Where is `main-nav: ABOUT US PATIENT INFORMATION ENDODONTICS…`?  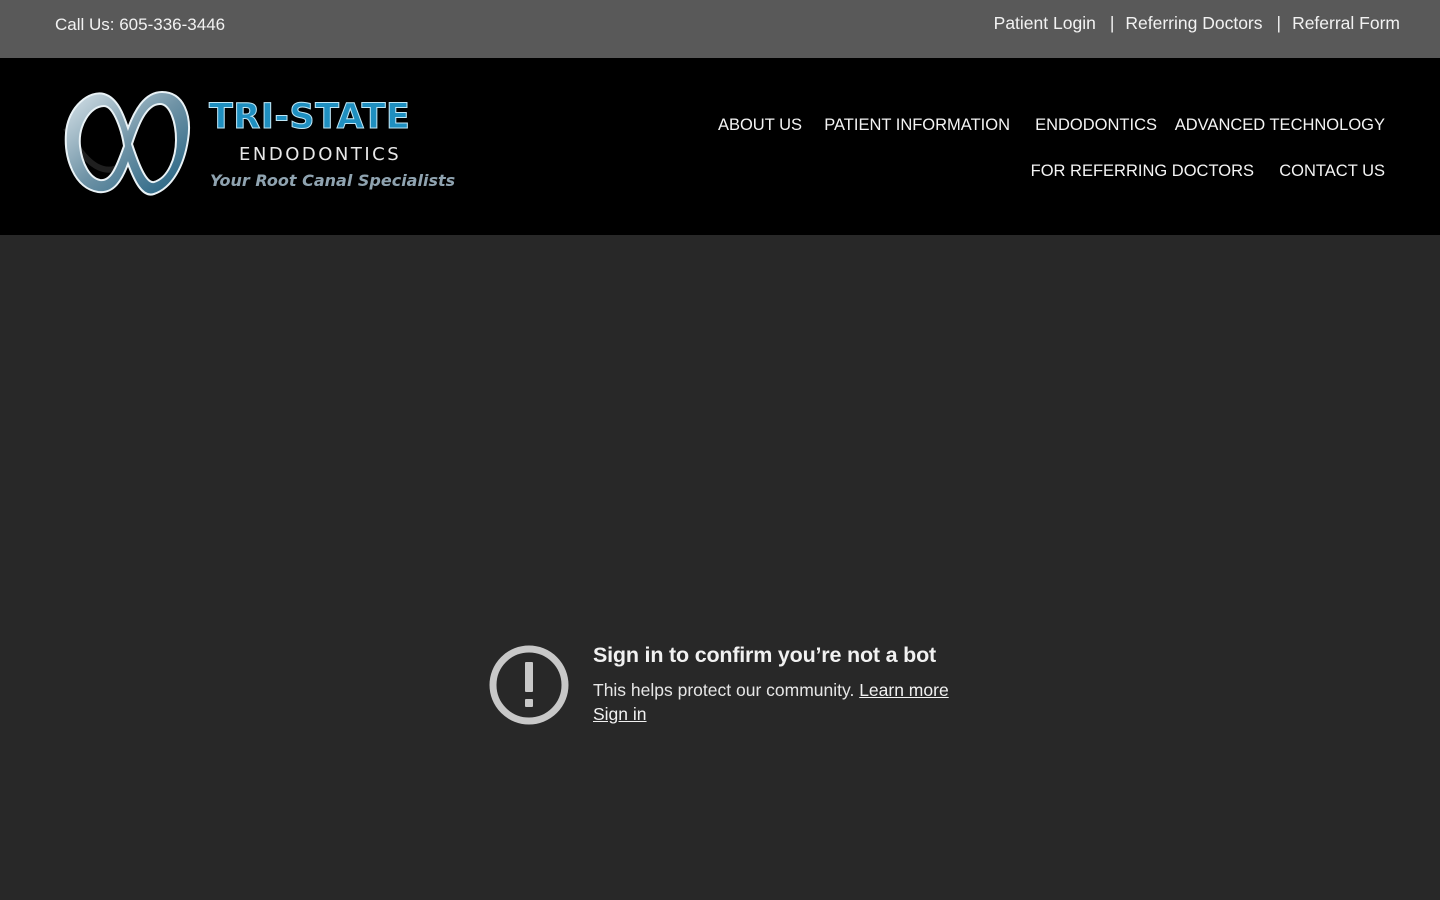
main-nav: ABOUT US PATIENT INFORMATION ENDODONTICS… is located at coordinates (985, 146).